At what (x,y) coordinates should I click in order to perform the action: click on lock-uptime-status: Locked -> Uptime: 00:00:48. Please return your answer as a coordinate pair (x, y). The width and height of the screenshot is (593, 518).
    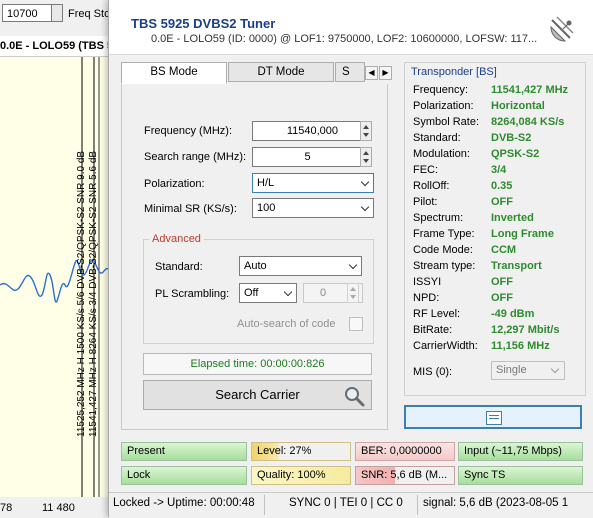
    Looking at the image, I should click on (184, 503).